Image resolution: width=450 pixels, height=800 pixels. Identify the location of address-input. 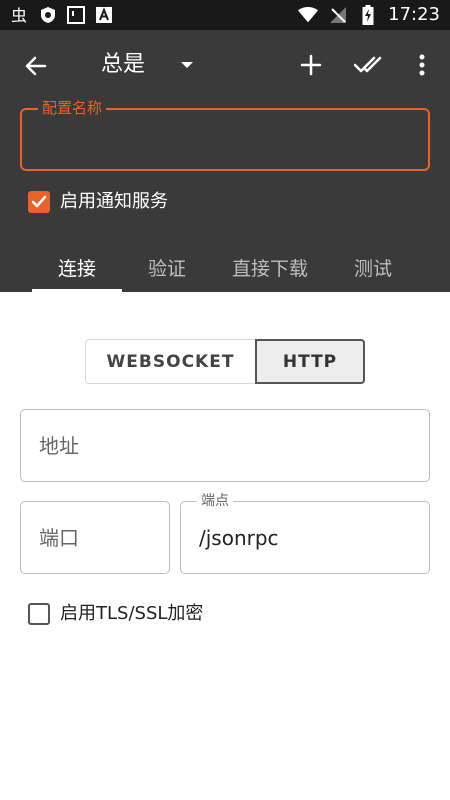
(228, 445).